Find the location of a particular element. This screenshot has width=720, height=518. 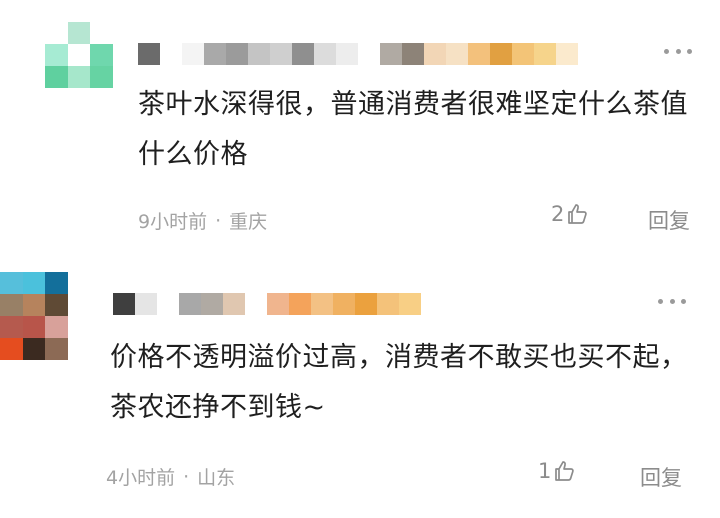

comment-meta: 4小时前 · 山东 is located at coordinates (170, 476).